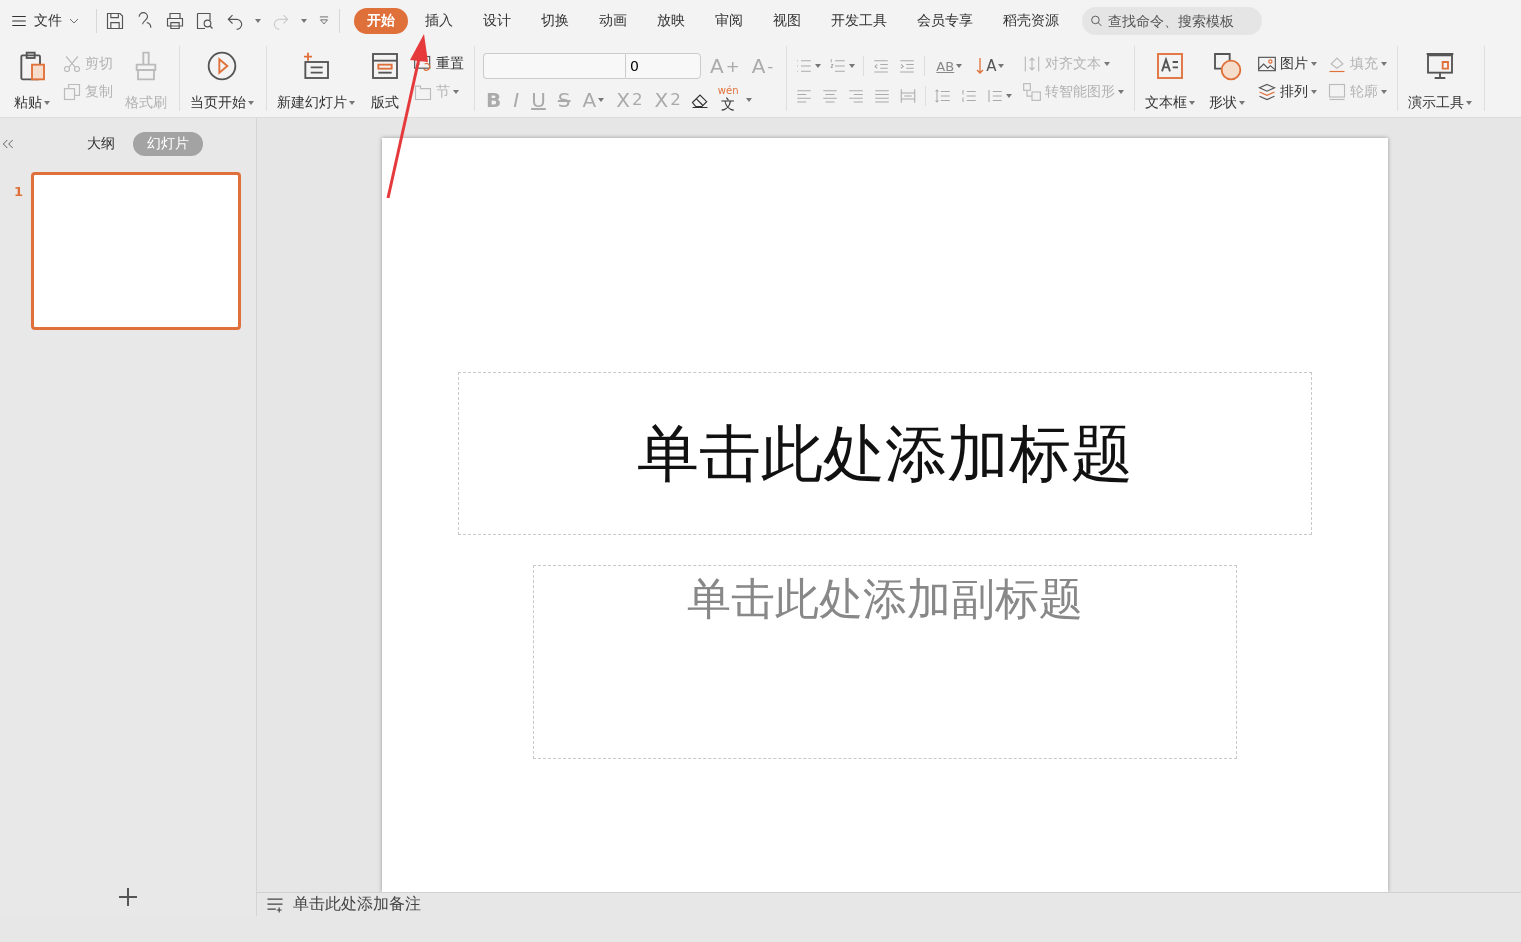  What do you see at coordinates (1227, 66) in the screenshot?
I see `shapes-icon` at bounding box center [1227, 66].